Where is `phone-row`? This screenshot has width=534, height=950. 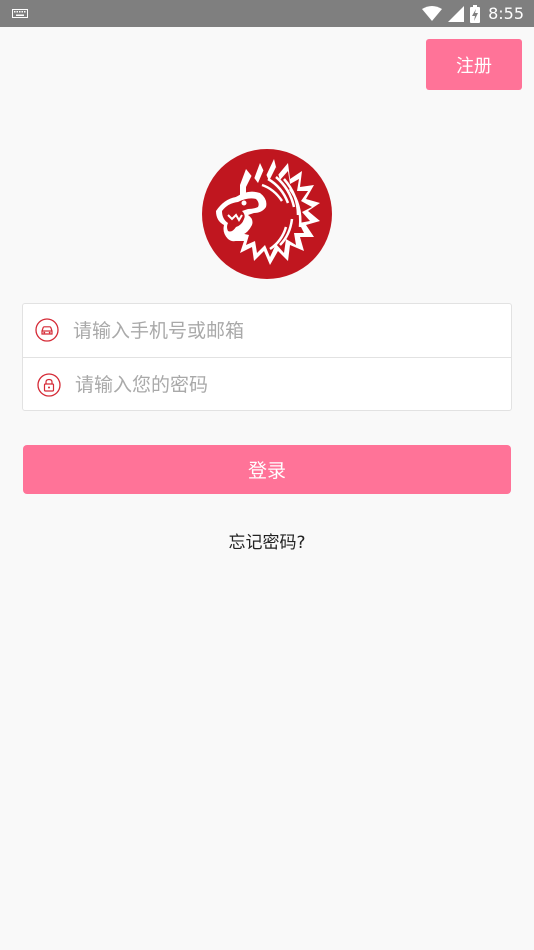 phone-row is located at coordinates (267, 330).